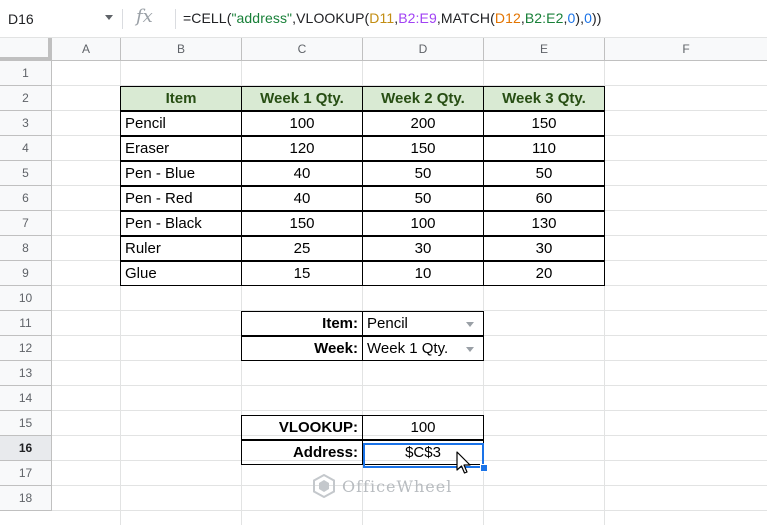  What do you see at coordinates (302, 323) in the screenshot?
I see `item-label-cell: Item:` at bounding box center [302, 323].